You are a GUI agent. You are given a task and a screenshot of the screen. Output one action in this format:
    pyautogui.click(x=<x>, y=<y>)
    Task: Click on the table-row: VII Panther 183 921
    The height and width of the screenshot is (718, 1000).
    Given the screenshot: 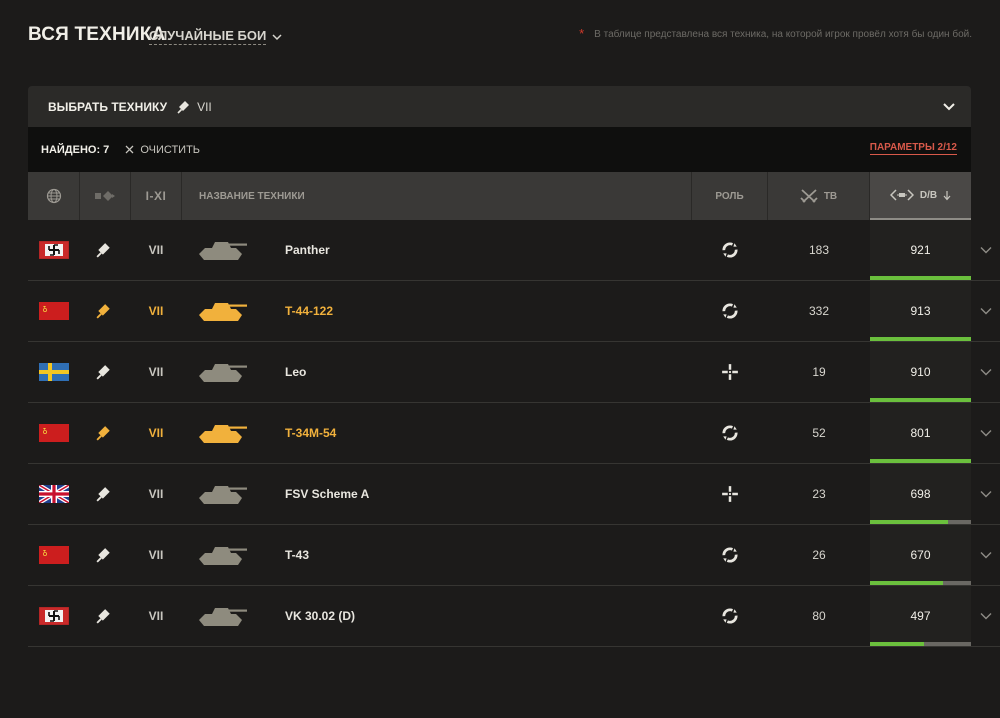 What is the action you would take?
    pyautogui.click(x=514, y=250)
    